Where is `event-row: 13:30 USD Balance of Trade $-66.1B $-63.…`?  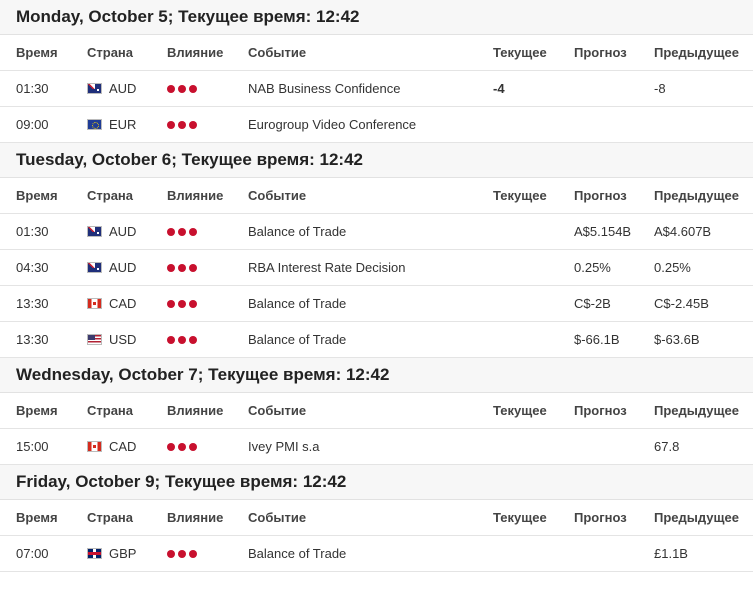
event-row: 13:30 USD Balance of Trade $-66.1B $-63.… is located at coordinates (376, 340).